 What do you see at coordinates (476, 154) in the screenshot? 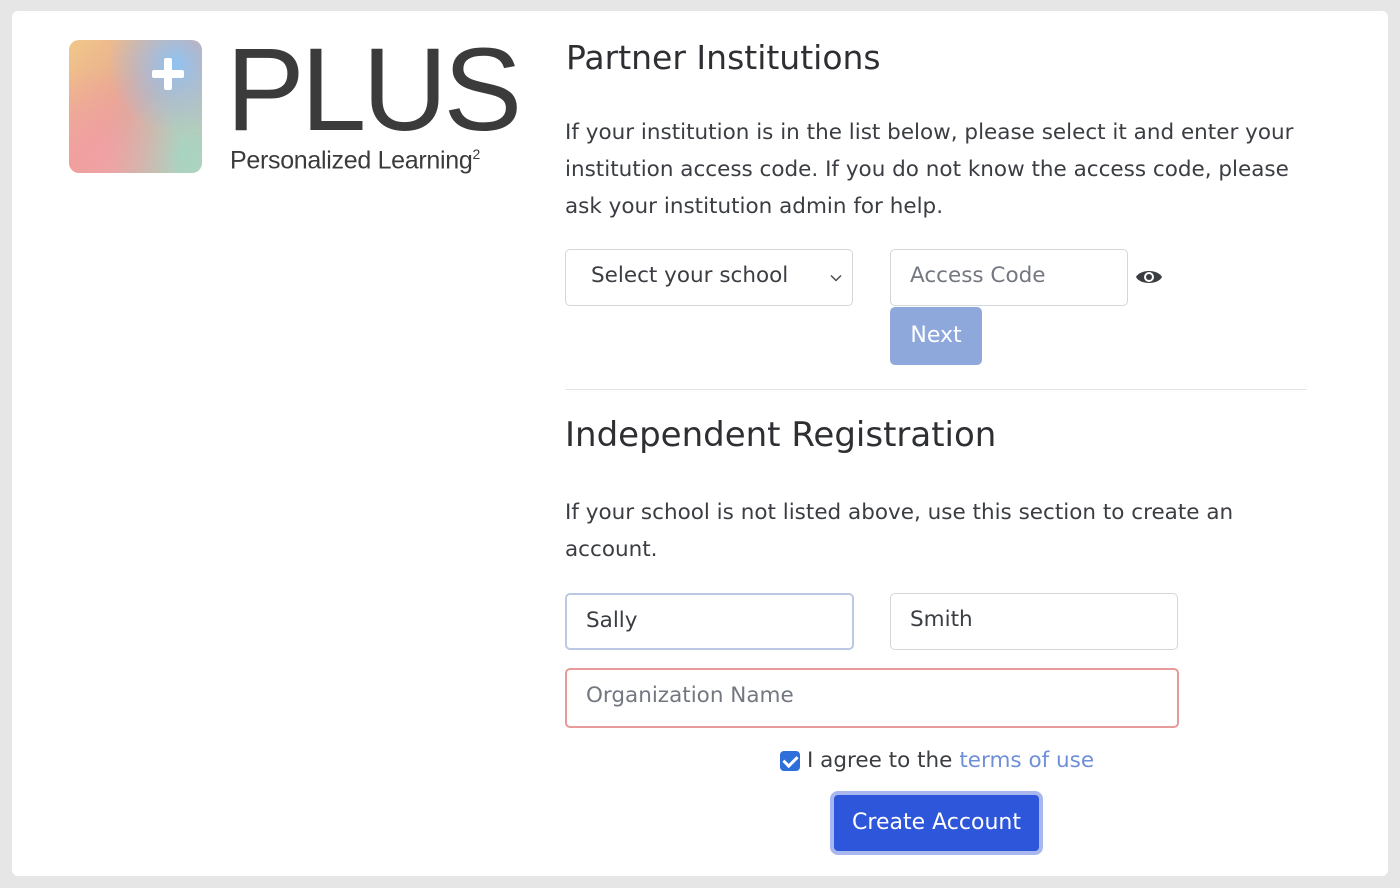
I see `logo-superscript: 2` at bounding box center [476, 154].